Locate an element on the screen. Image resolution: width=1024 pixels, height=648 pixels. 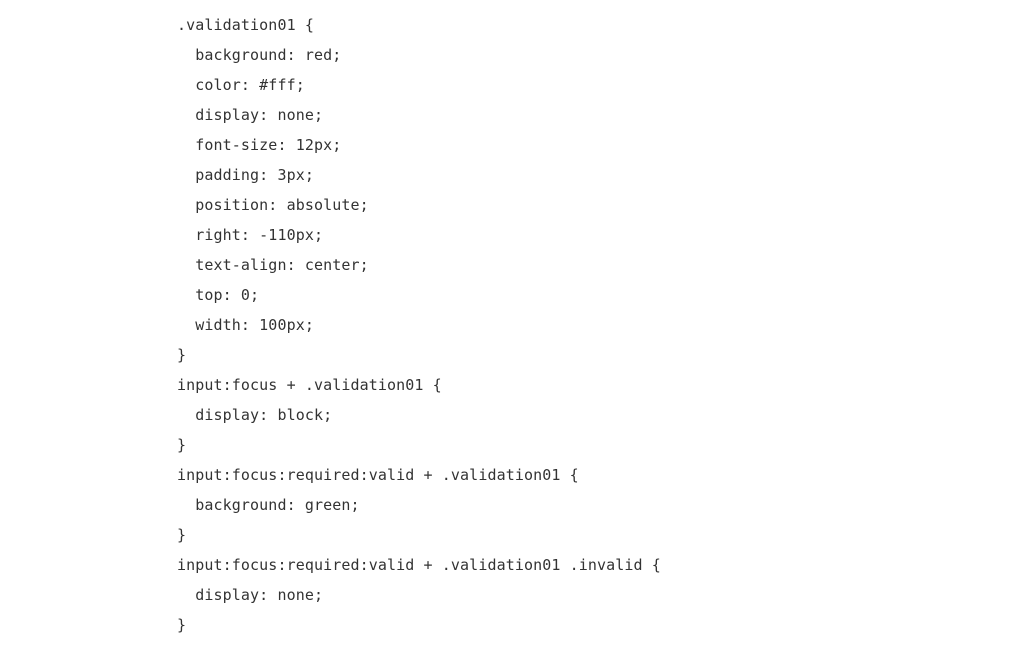
code-line: .validation01 { is located at coordinates (245, 25).